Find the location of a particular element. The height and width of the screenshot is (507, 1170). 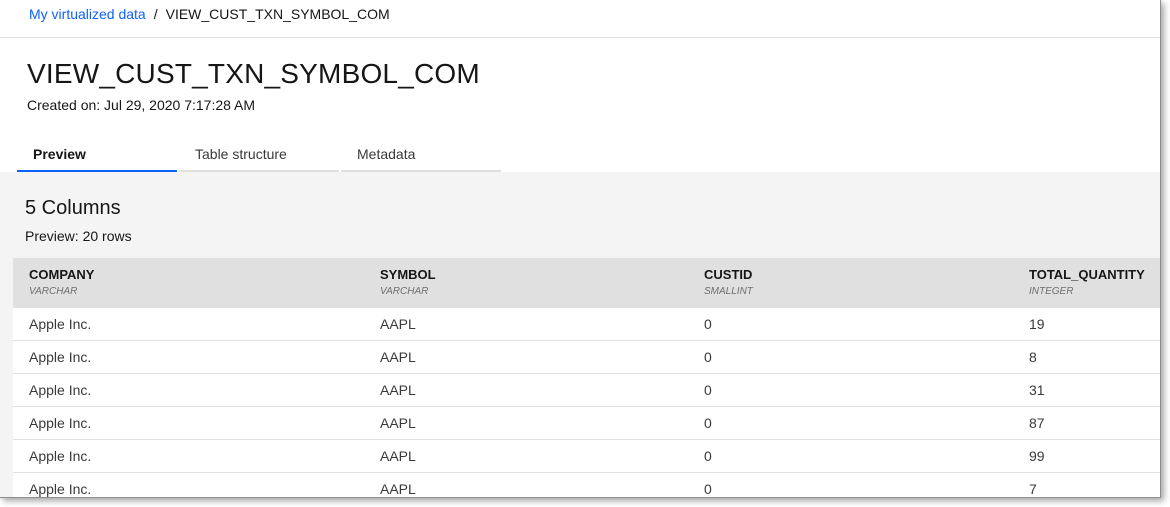

table-row: Apple Inc. AAPL 0 7 is located at coordinates (586, 485).